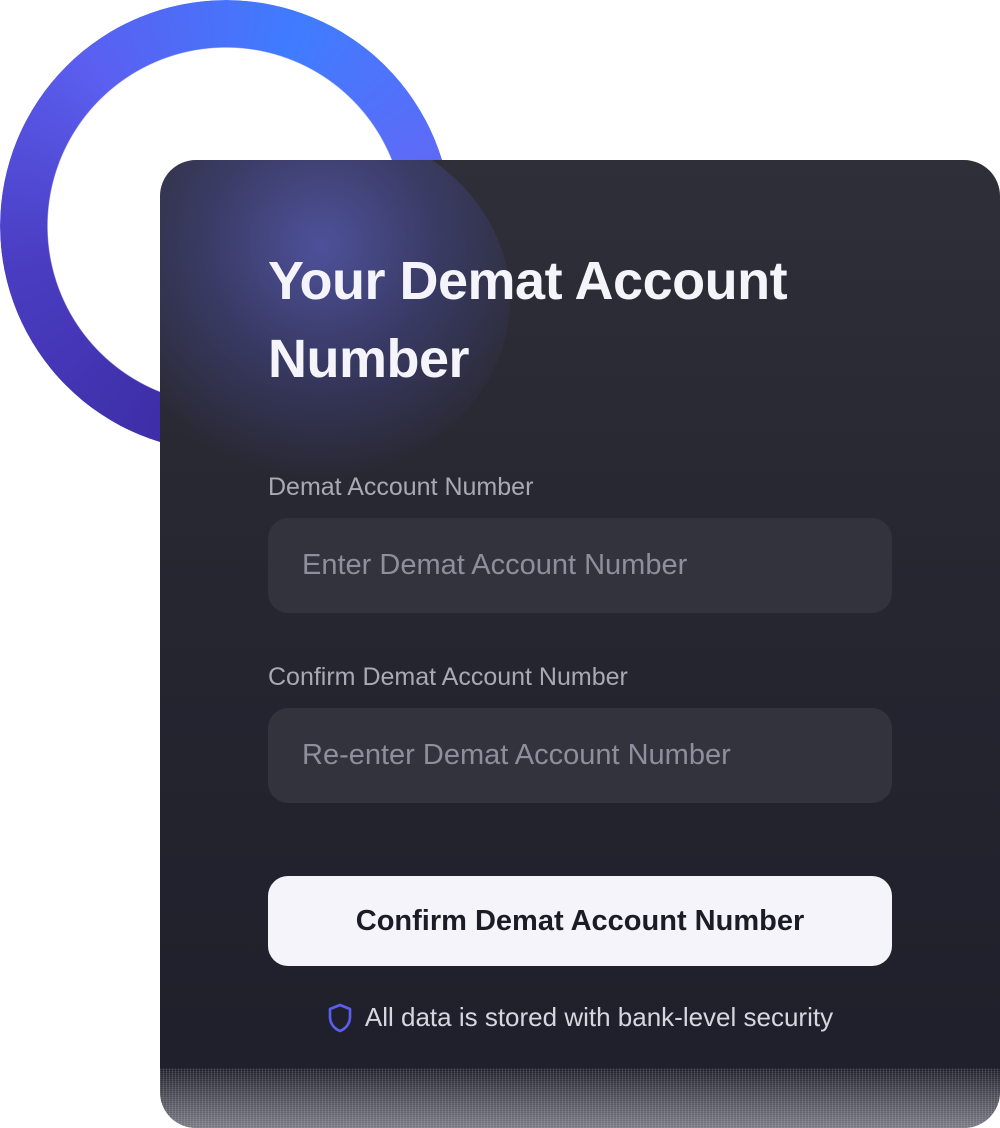 Image resolution: width=1000 pixels, height=1128 pixels. I want to click on confirm-demat-number-input, so click(580, 755).